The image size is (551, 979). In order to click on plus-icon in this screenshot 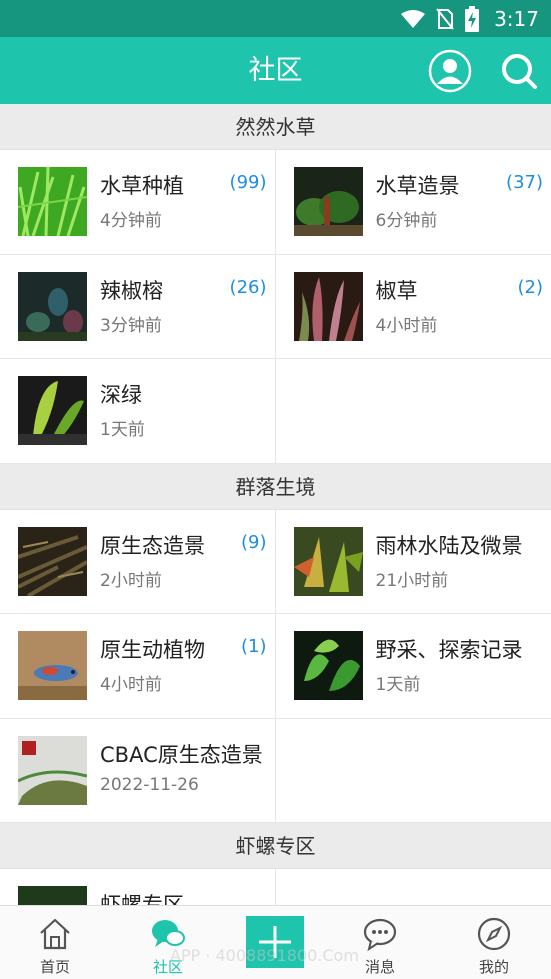, I will do `click(275, 942)`.